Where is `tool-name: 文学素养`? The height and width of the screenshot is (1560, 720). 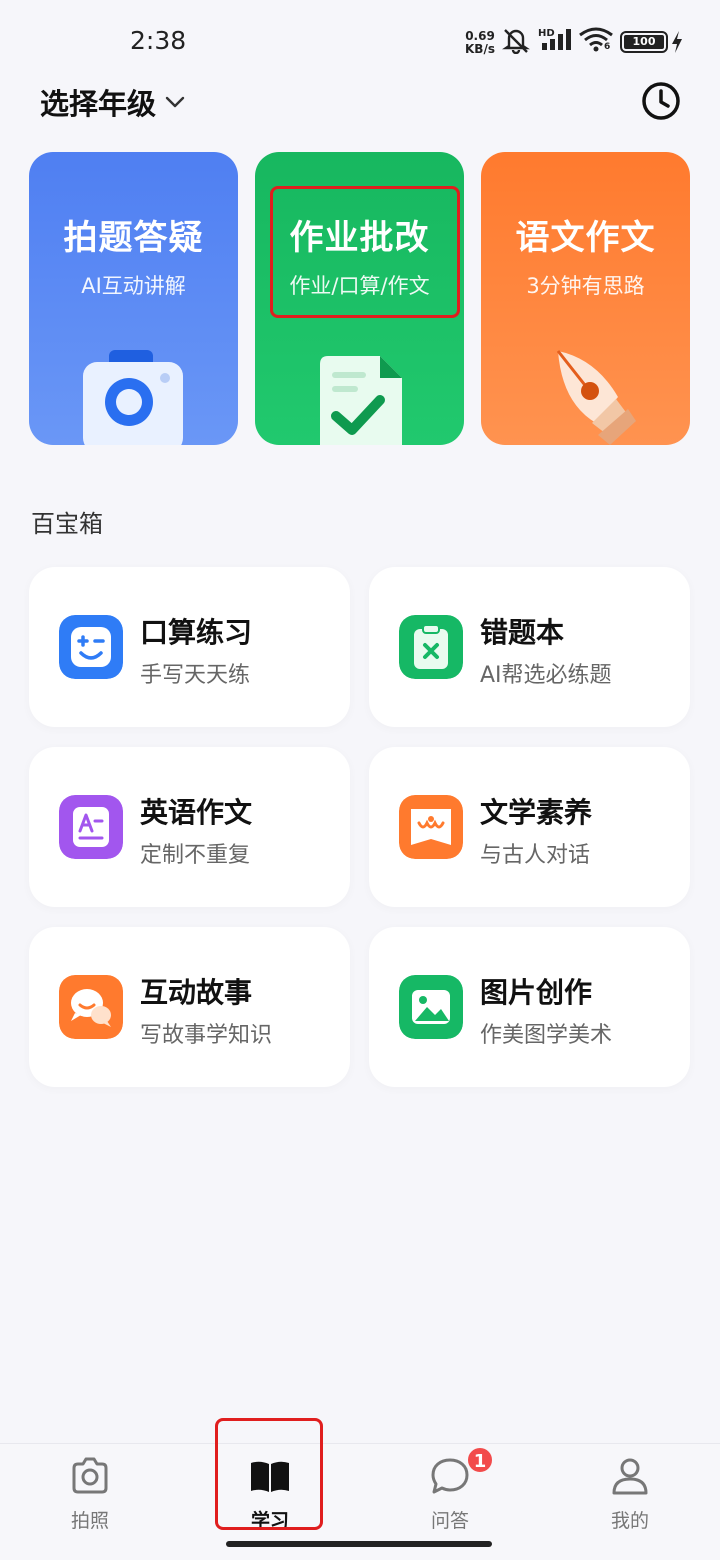
tool-name: 文学素养 is located at coordinates (536, 812).